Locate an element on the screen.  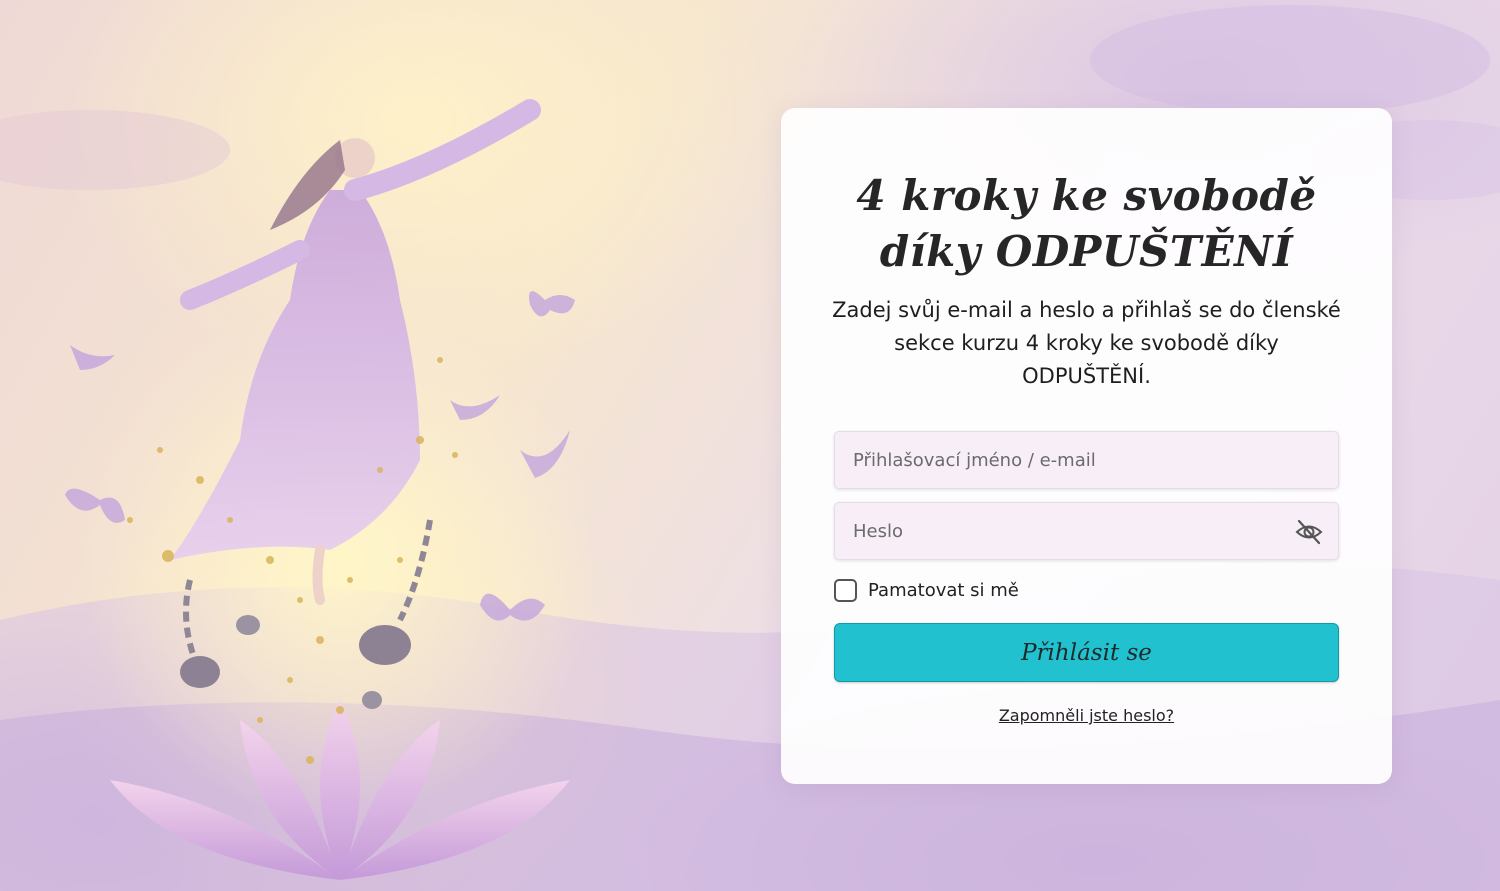
login-button: Přihlásit se is located at coordinates (1086, 652).